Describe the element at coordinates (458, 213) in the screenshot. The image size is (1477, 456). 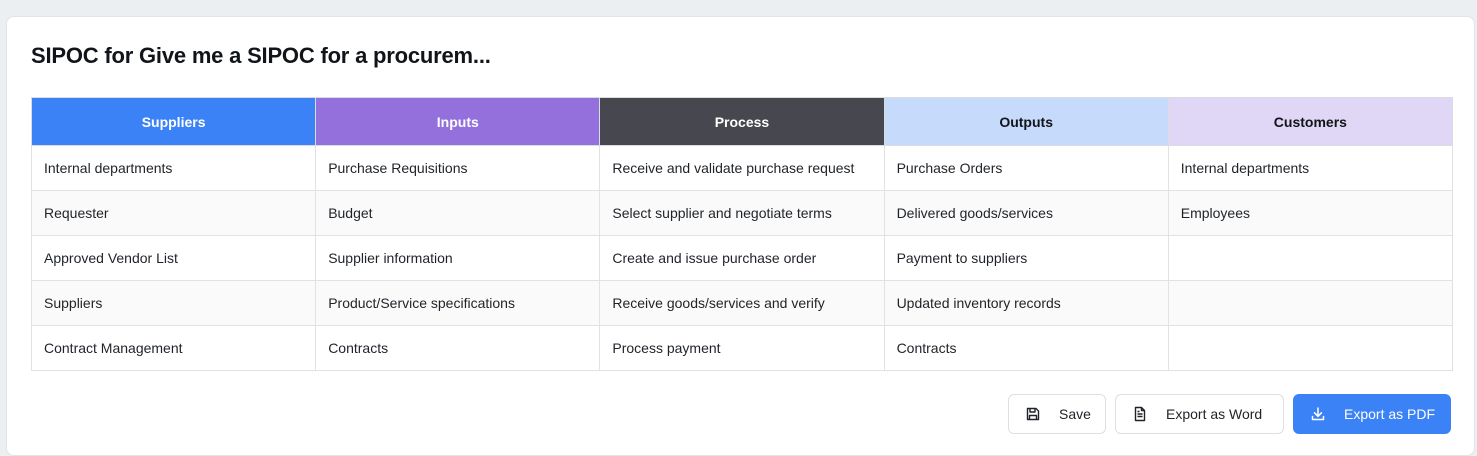
I see `table-cell: Budget` at that location.